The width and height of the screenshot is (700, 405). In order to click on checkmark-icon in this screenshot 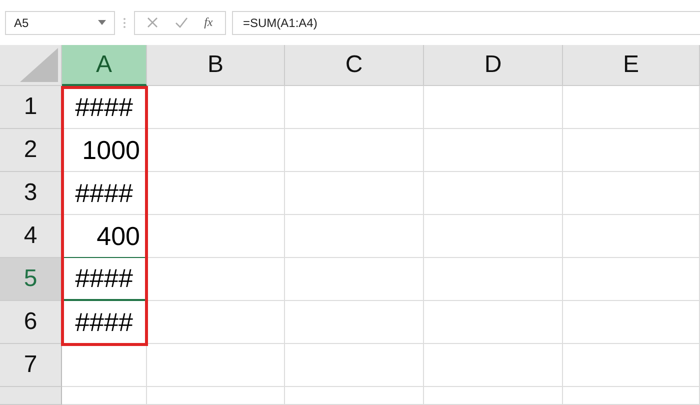, I will do `click(181, 22)`.